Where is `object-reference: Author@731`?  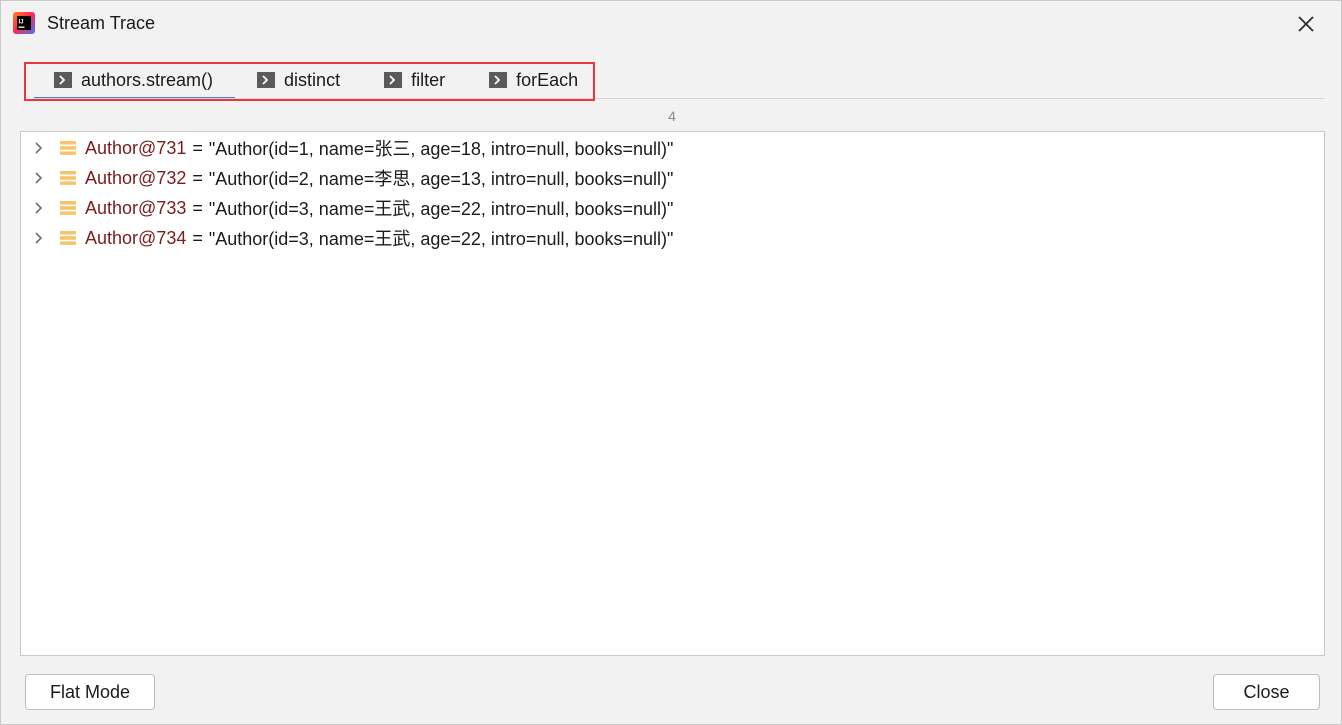 object-reference: Author@731 is located at coordinates (136, 147).